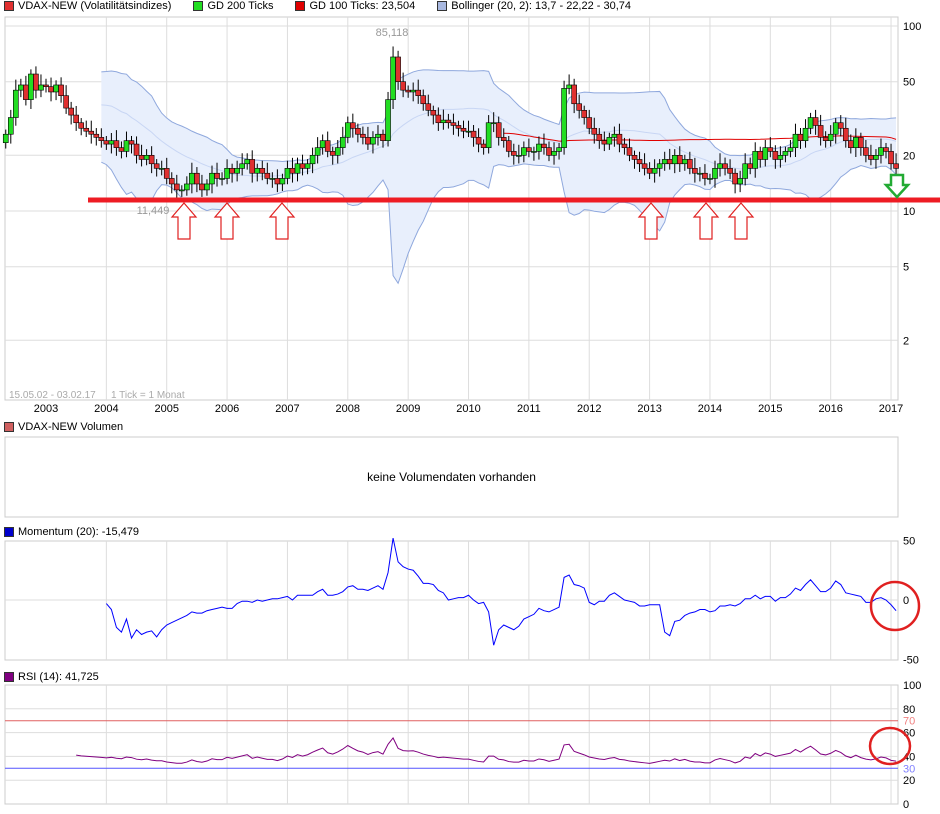 The image size is (940, 814). Describe the element at coordinates (906, 805) in the screenshot. I see `y-tick-label: 0` at that location.